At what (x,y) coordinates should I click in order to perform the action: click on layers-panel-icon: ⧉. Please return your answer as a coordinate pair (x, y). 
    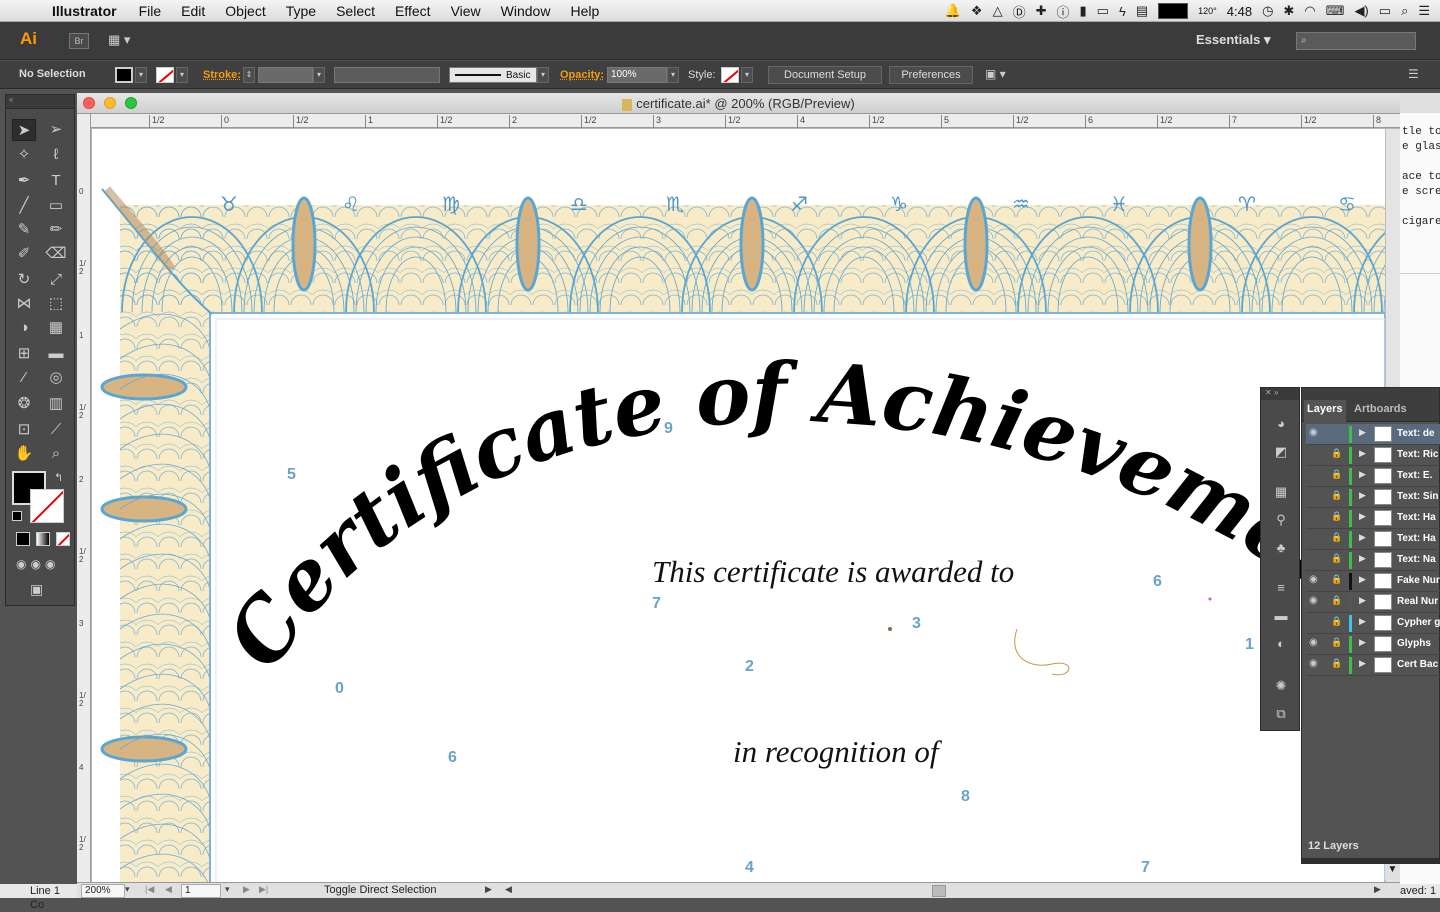
    Looking at the image, I should click on (1281, 715).